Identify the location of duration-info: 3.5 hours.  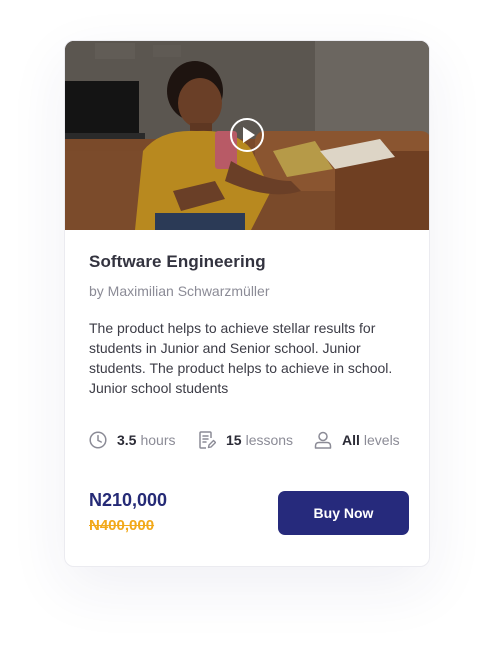
(132, 440).